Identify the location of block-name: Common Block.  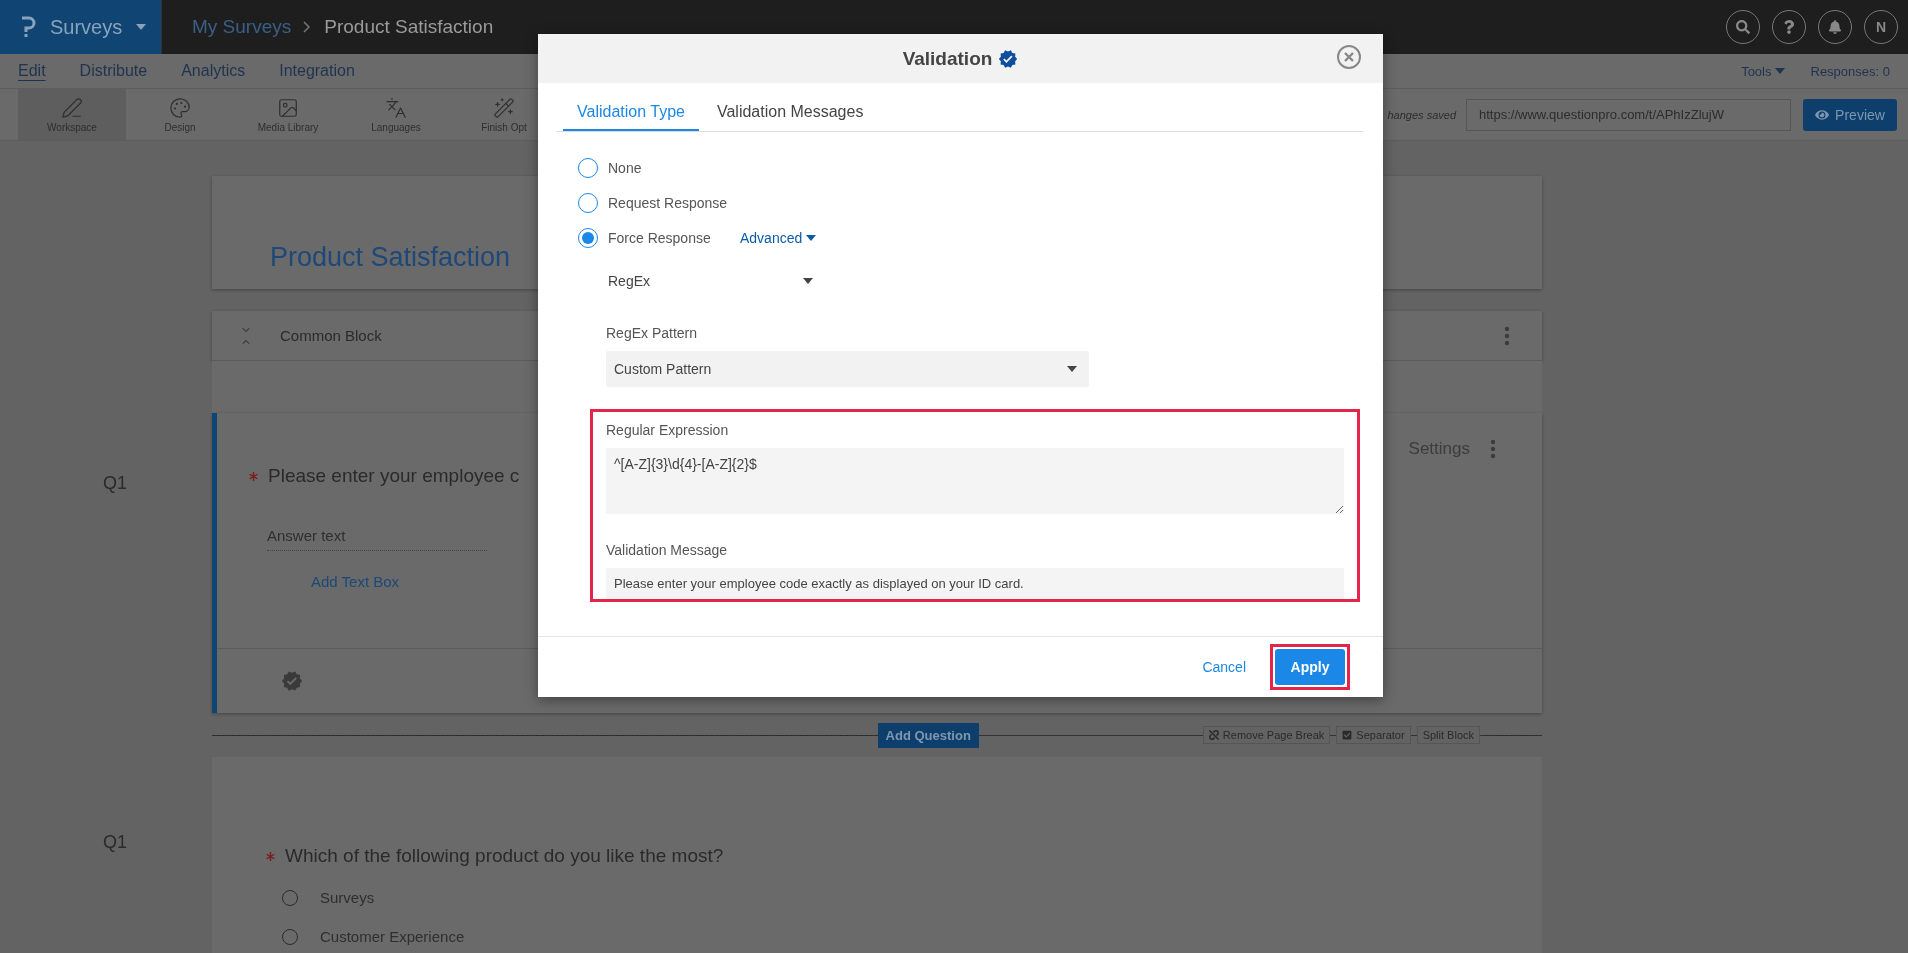
(331, 335).